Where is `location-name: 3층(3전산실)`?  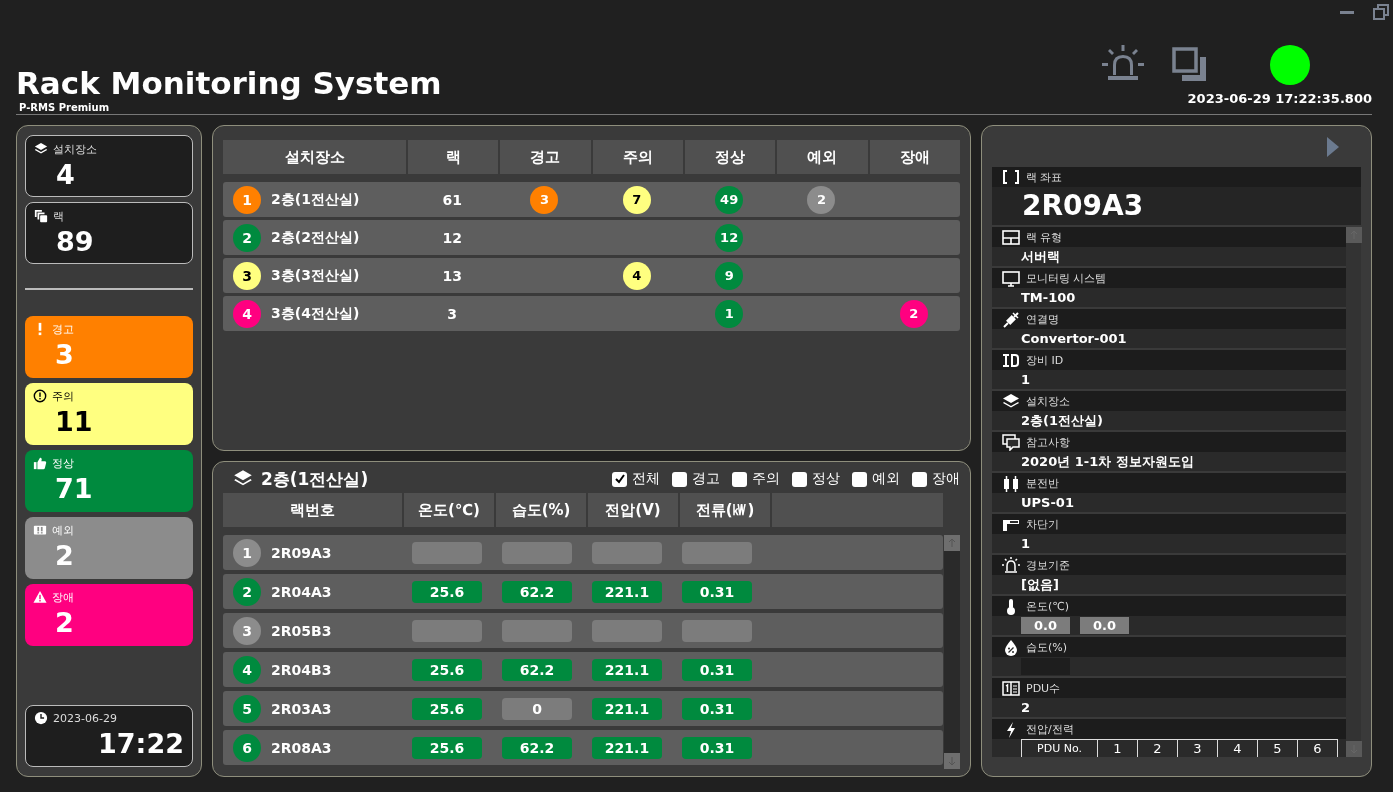
location-name: 3층(3전산실) is located at coordinates (315, 275).